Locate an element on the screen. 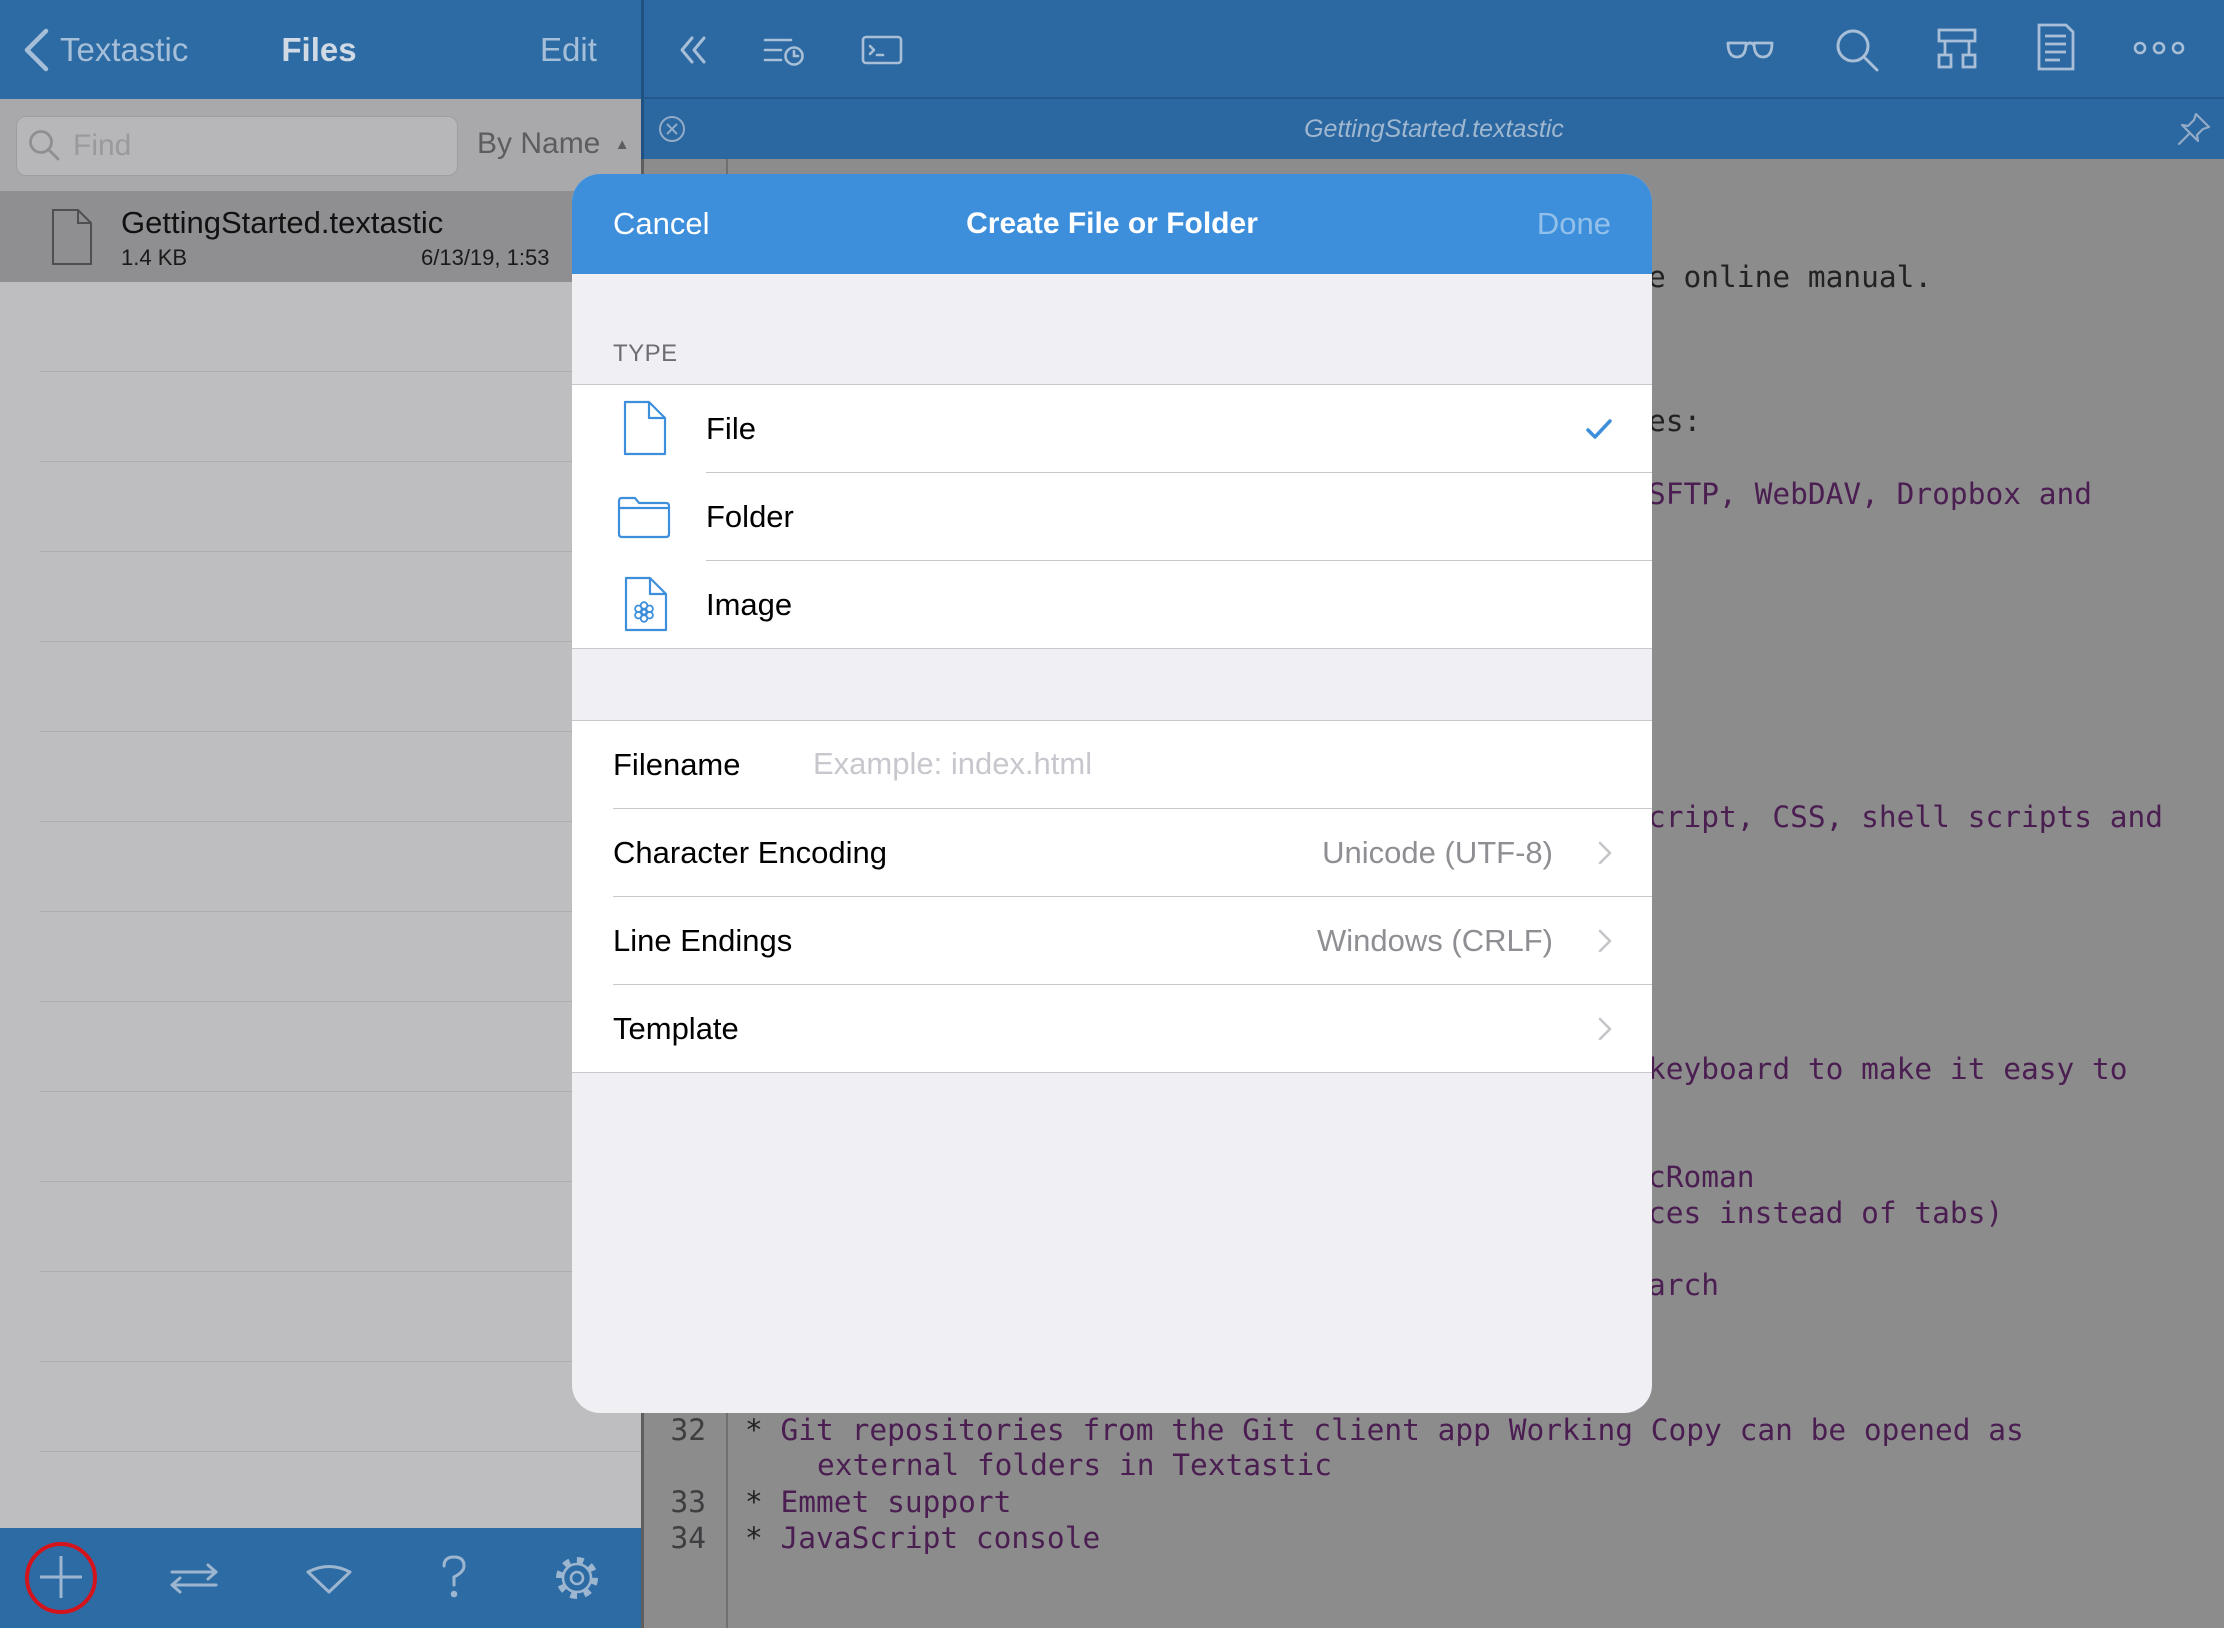  code-fragment: cRoman is located at coordinates (1701, 1177).